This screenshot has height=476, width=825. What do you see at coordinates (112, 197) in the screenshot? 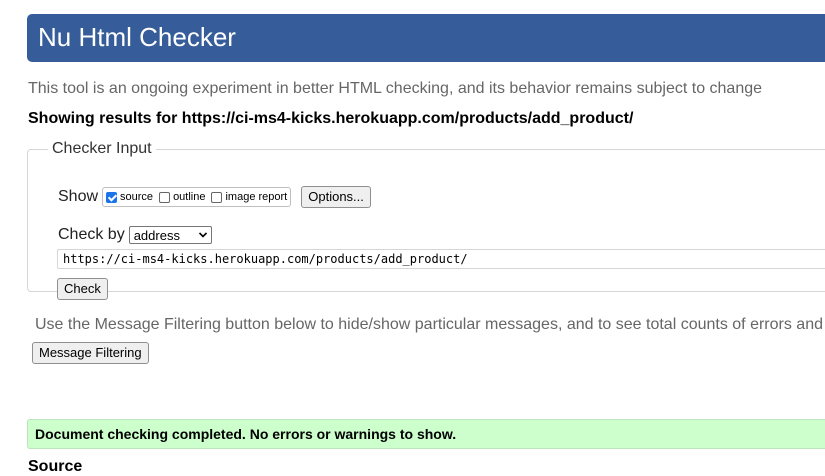
I see `source-checkbox` at bounding box center [112, 197].